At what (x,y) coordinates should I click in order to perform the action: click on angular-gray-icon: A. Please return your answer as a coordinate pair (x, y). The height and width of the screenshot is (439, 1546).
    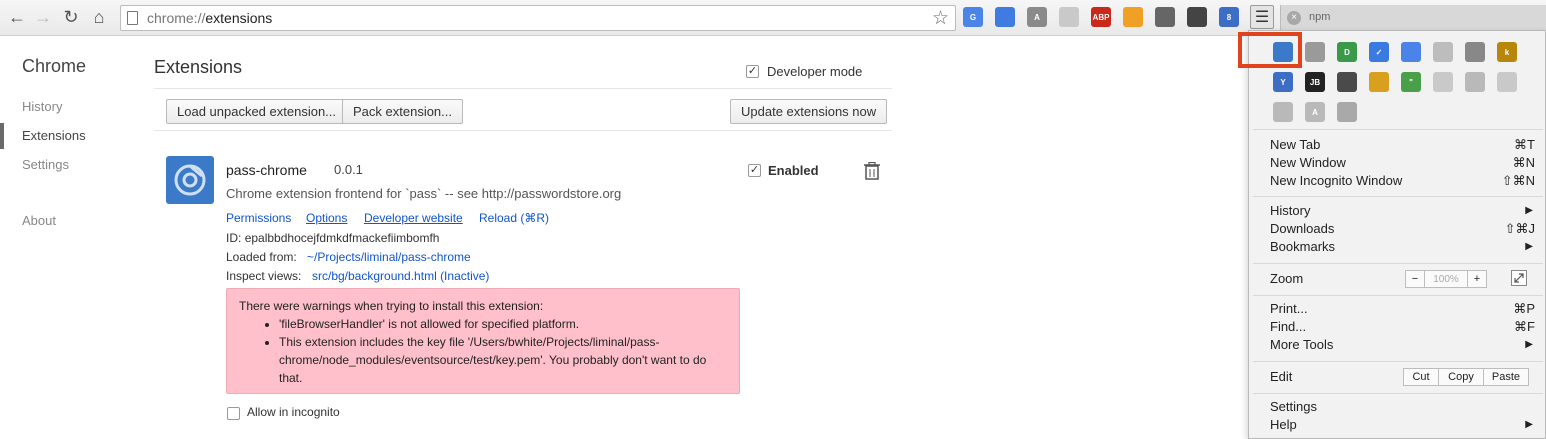
    Looking at the image, I should click on (1315, 112).